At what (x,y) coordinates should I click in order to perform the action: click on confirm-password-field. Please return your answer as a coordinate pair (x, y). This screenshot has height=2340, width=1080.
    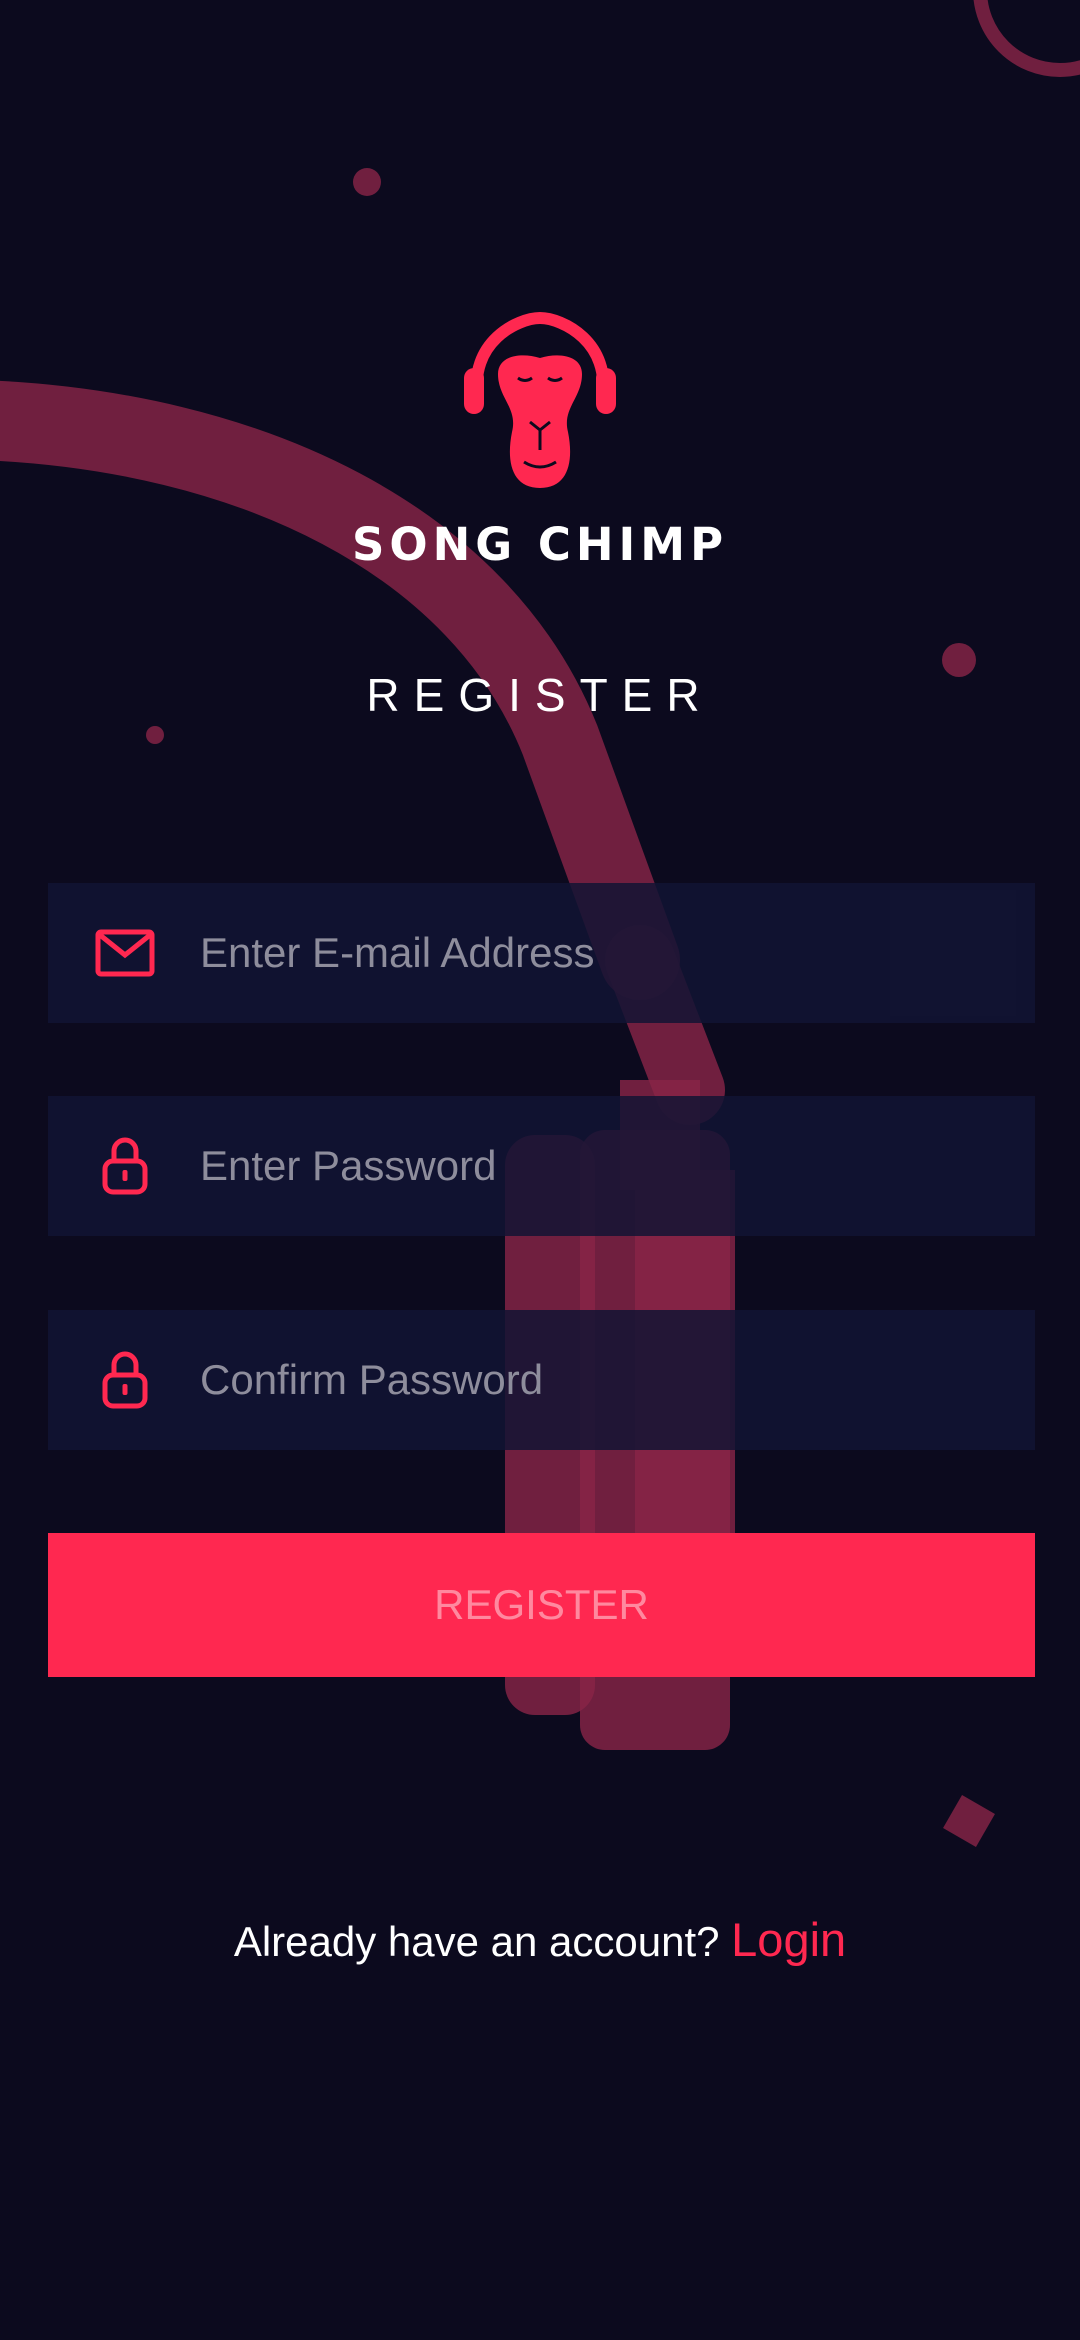
    Looking at the image, I should click on (541, 1380).